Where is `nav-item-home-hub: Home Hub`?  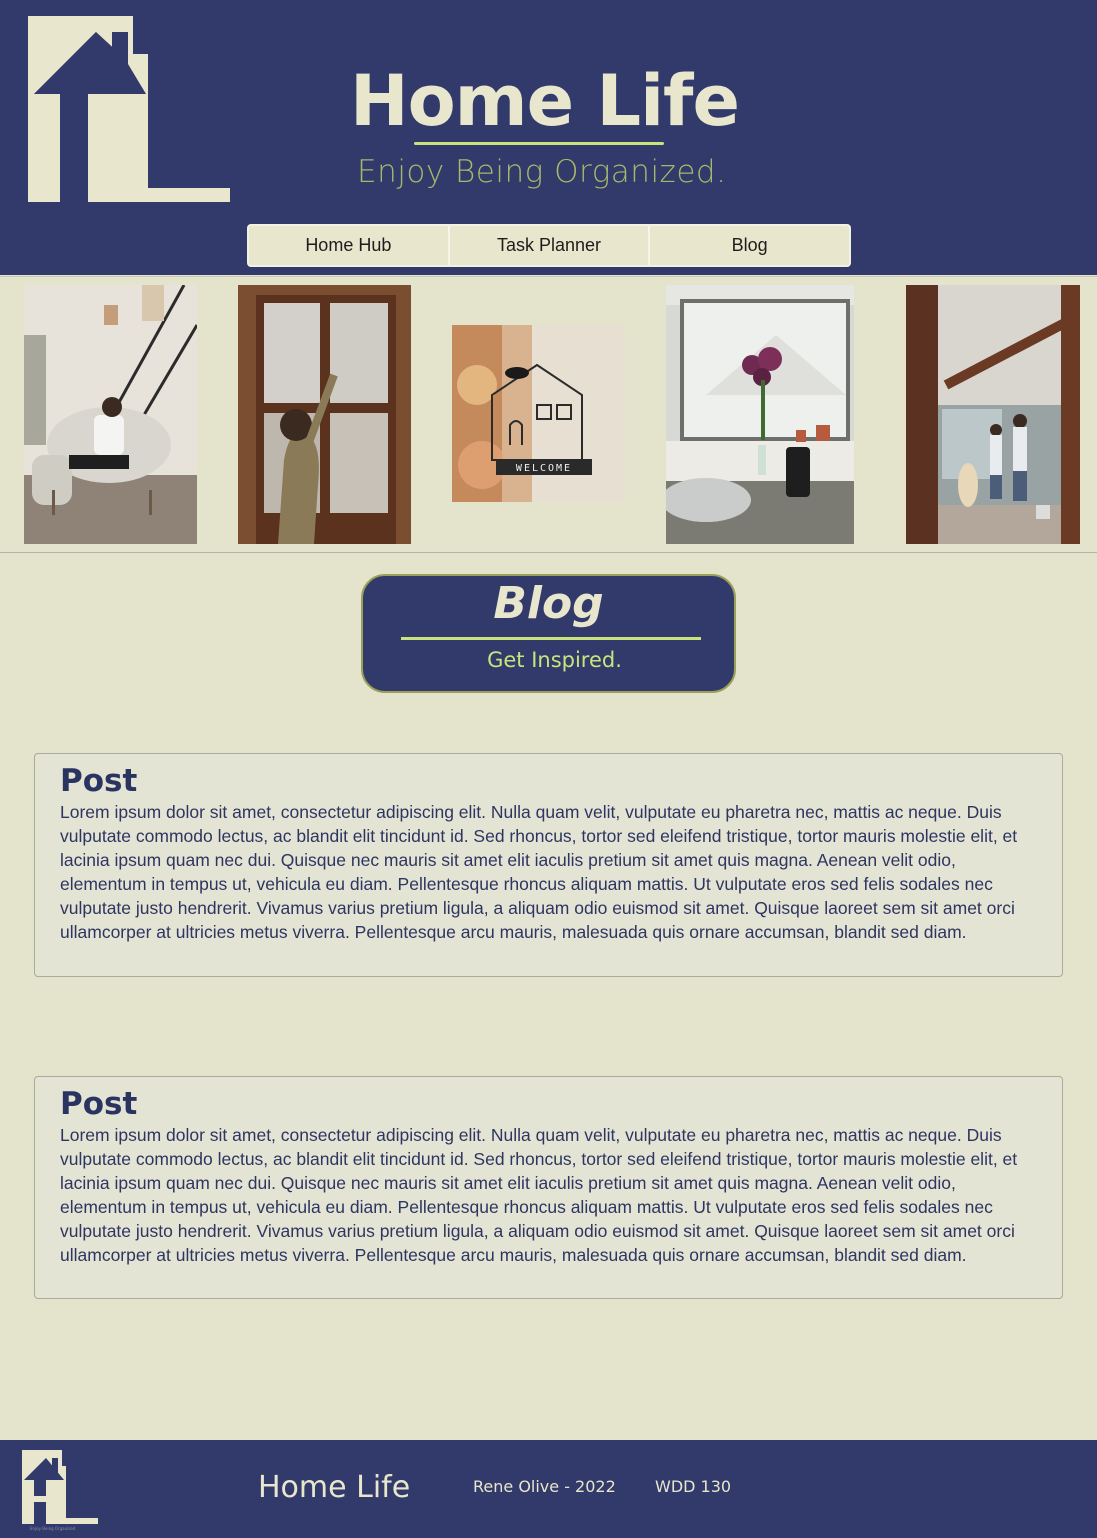 nav-item-home-hub: Home Hub is located at coordinates (349, 245).